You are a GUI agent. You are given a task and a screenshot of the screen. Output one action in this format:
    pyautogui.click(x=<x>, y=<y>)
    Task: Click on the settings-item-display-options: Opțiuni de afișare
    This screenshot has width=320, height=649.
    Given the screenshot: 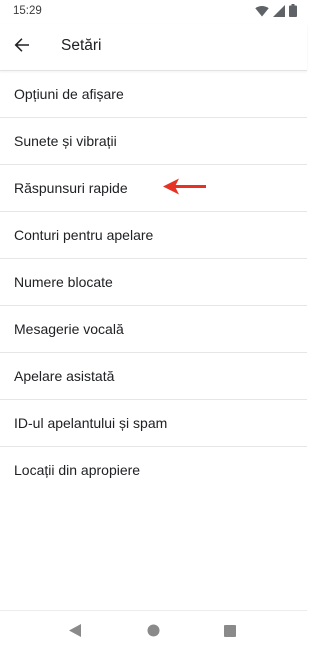 What is the action you would take?
    pyautogui.click(x=153, y=94)
    